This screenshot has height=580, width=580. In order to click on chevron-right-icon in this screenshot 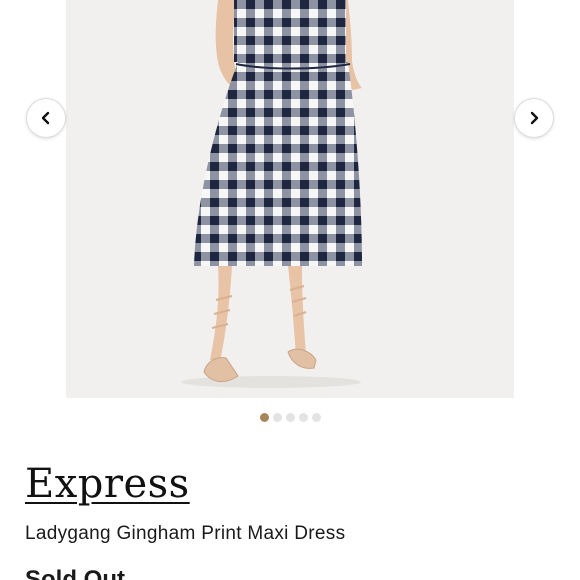, I will do `click(534, 118)`.